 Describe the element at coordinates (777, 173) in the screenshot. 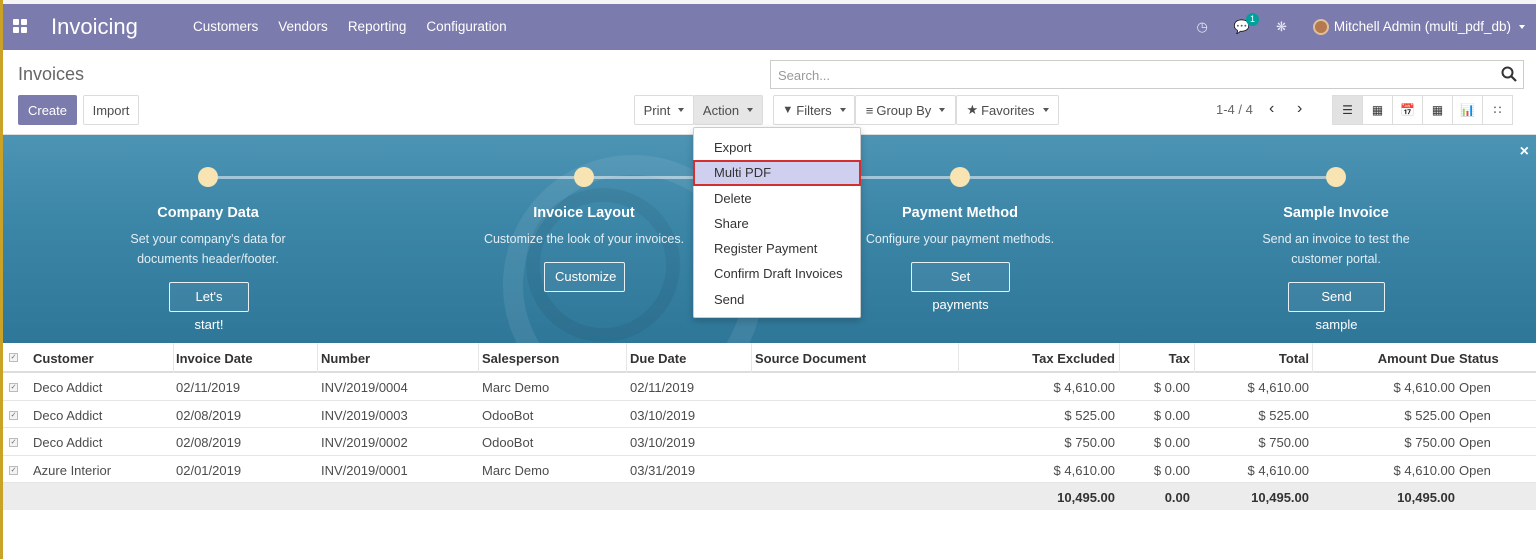

I see `menu-item-multi-pdf: Multi PDF` at that location.